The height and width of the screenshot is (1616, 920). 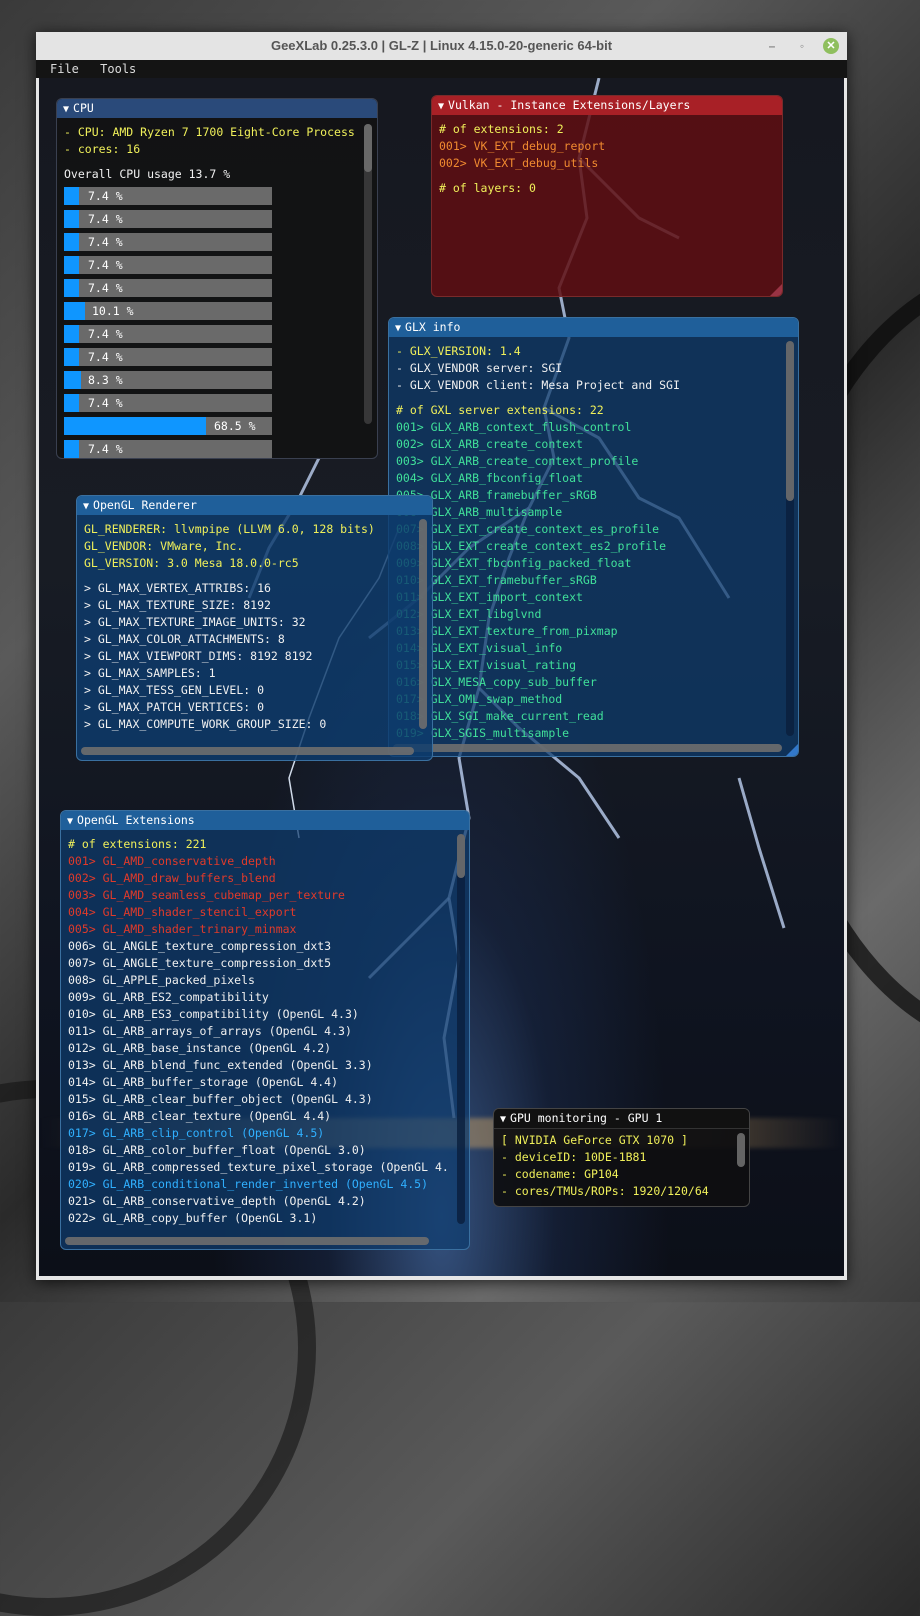 I want to click on close-button: ✕, so click(x=831, y=46).